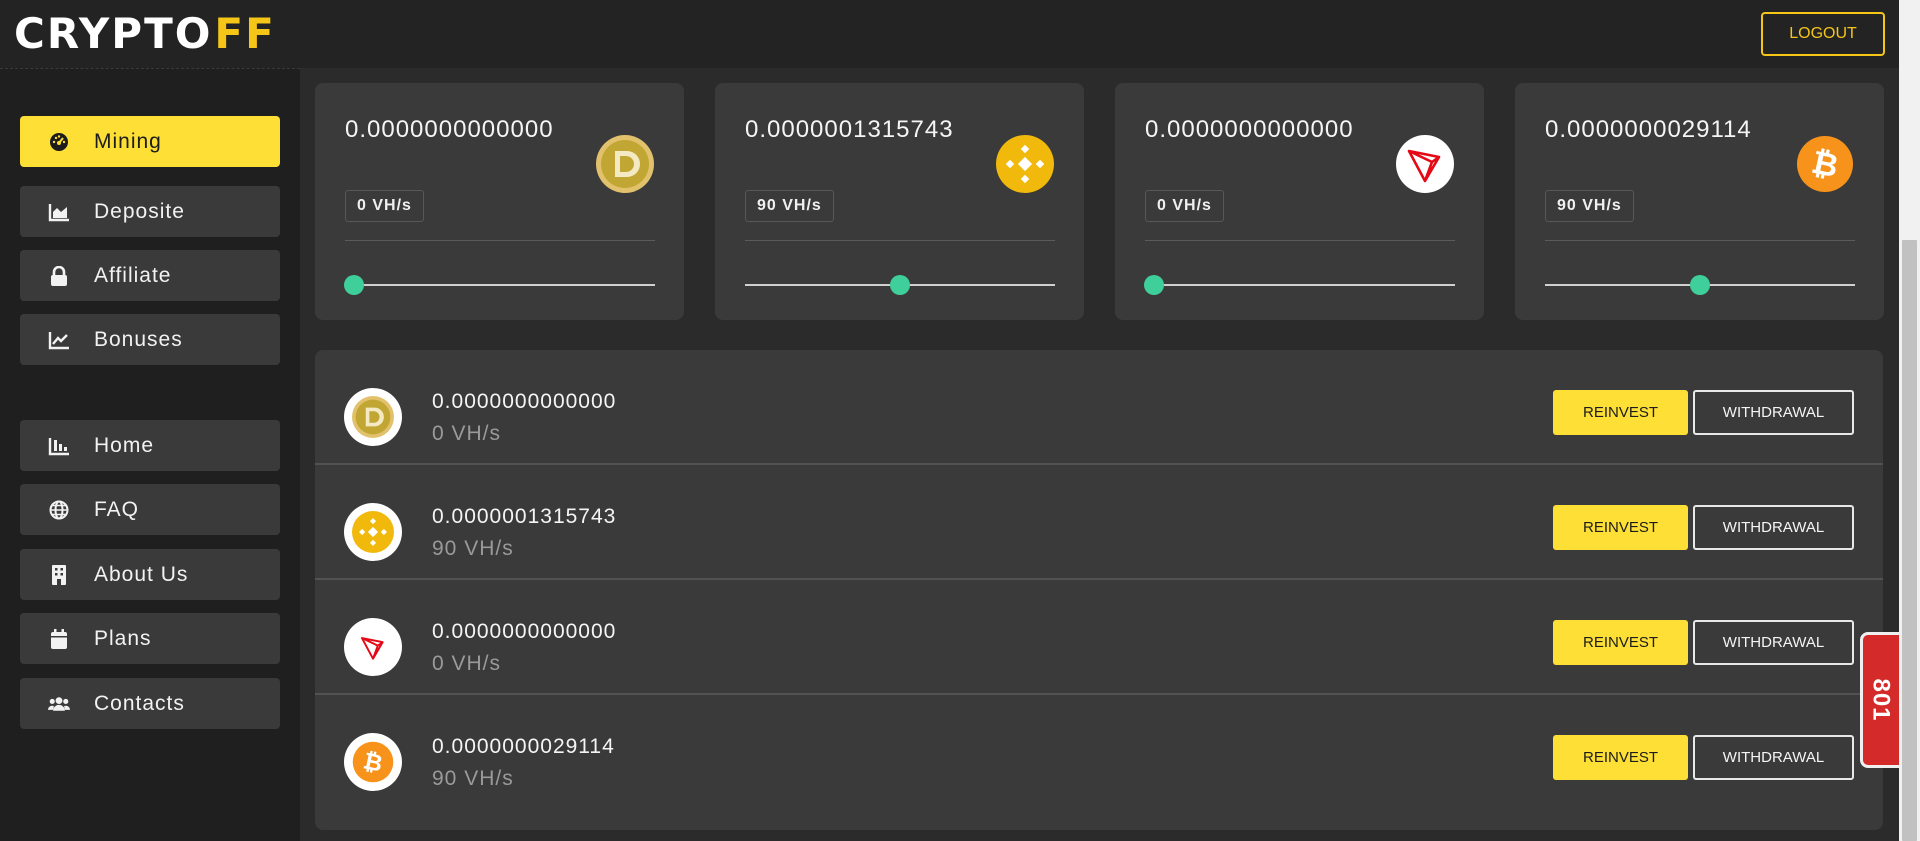 This screenshot has height=841, width=1920. I want to click on page-scrollbar, so click(1909, 420).